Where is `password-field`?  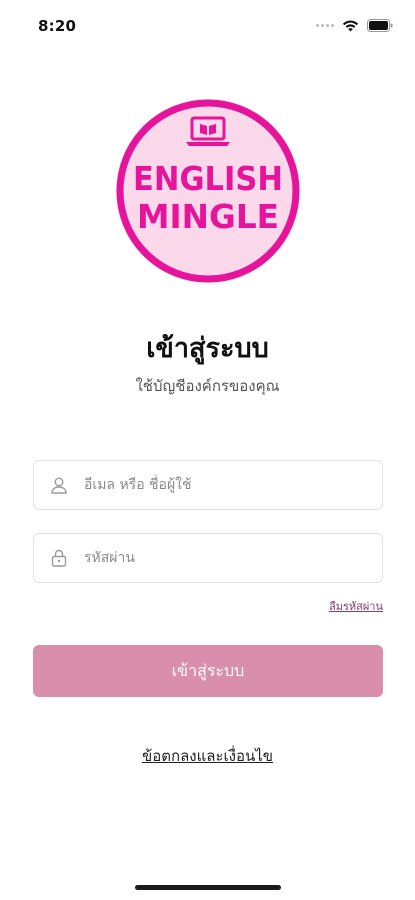 password-field is located at coordinates (208, 558).